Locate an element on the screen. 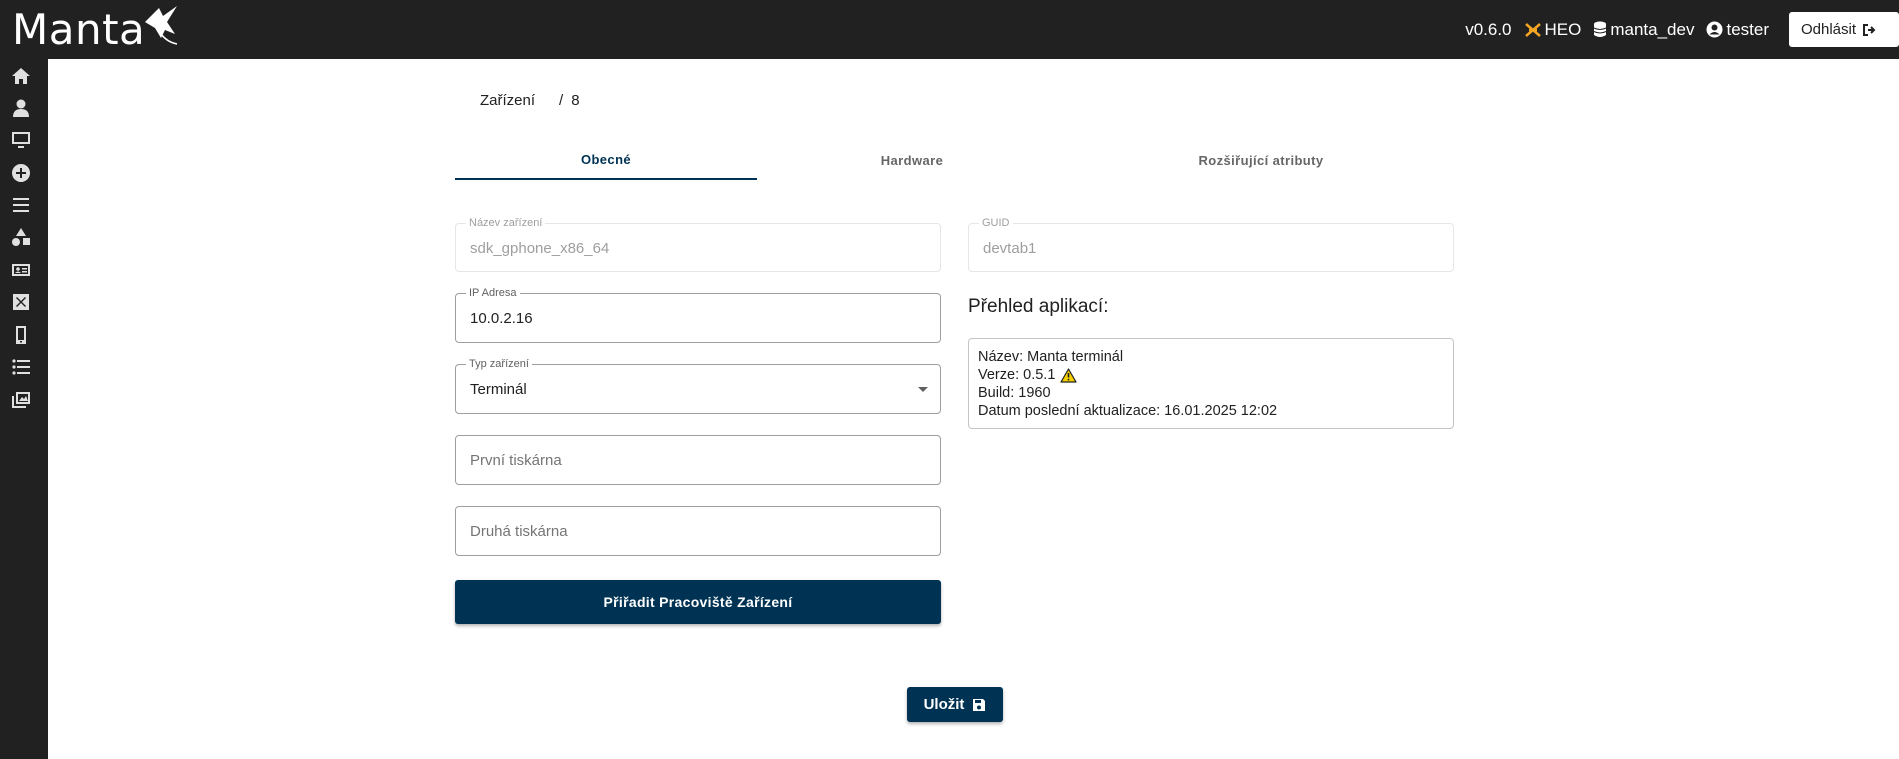 The height and width of the screenshot is (759, 1899). top-right-info: v0.6.0 HEO manta_dev tester Odhlásit is located at coordinates (1682, 29).